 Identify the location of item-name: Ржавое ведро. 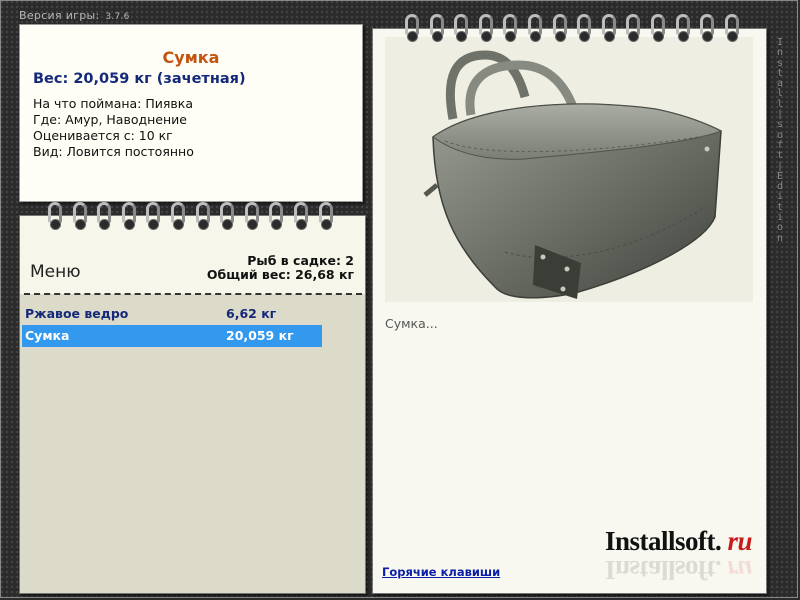
(77, 313).